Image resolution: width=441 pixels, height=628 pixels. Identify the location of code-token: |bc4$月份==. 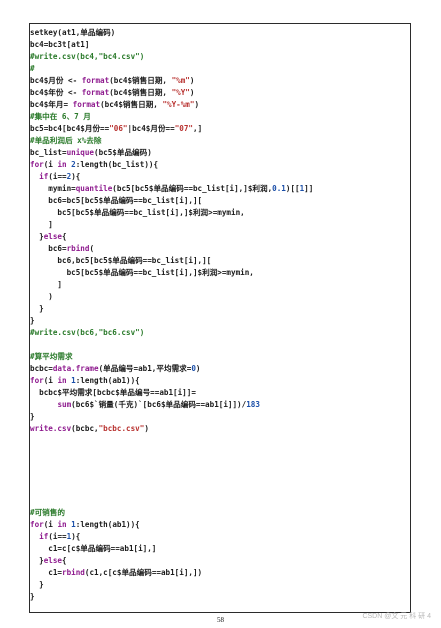
(151, 128).